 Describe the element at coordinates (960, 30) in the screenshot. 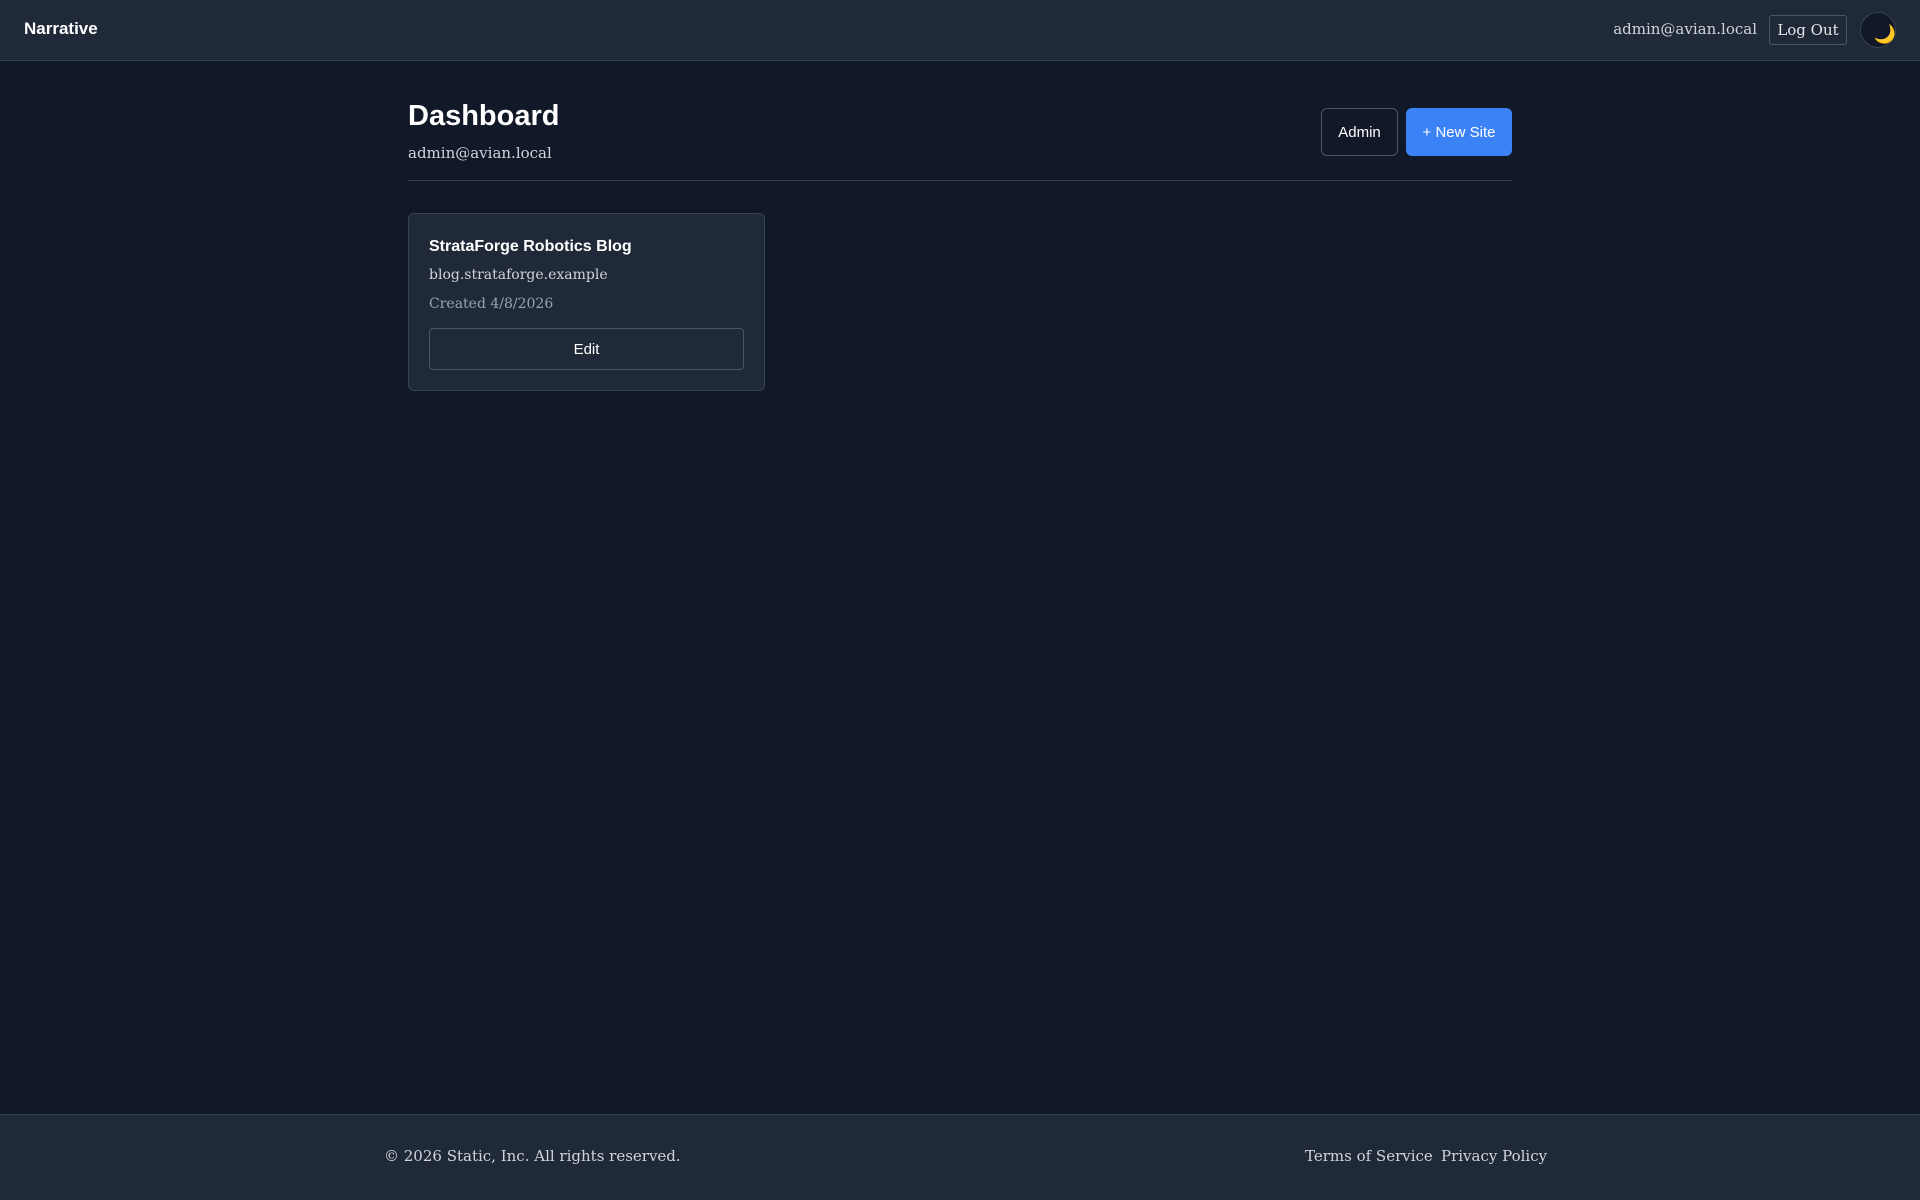

I see `top-nav-bar: Narrative admin@avian.local Log Out 🌙` at that location.